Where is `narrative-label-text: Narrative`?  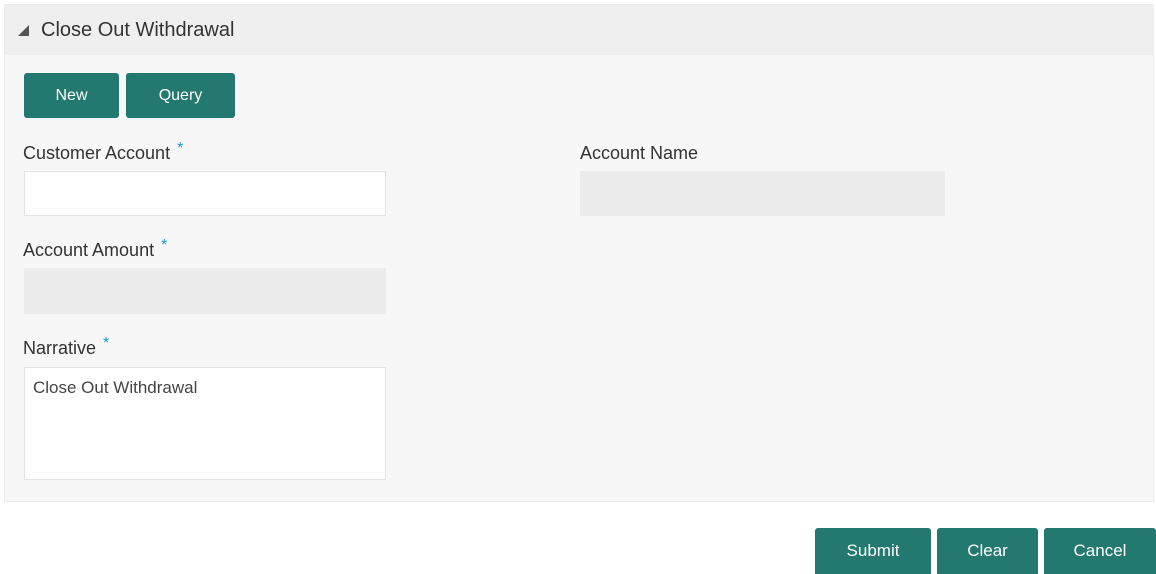 narrative-label-text: Narrative is located at coordinates (60, 348).